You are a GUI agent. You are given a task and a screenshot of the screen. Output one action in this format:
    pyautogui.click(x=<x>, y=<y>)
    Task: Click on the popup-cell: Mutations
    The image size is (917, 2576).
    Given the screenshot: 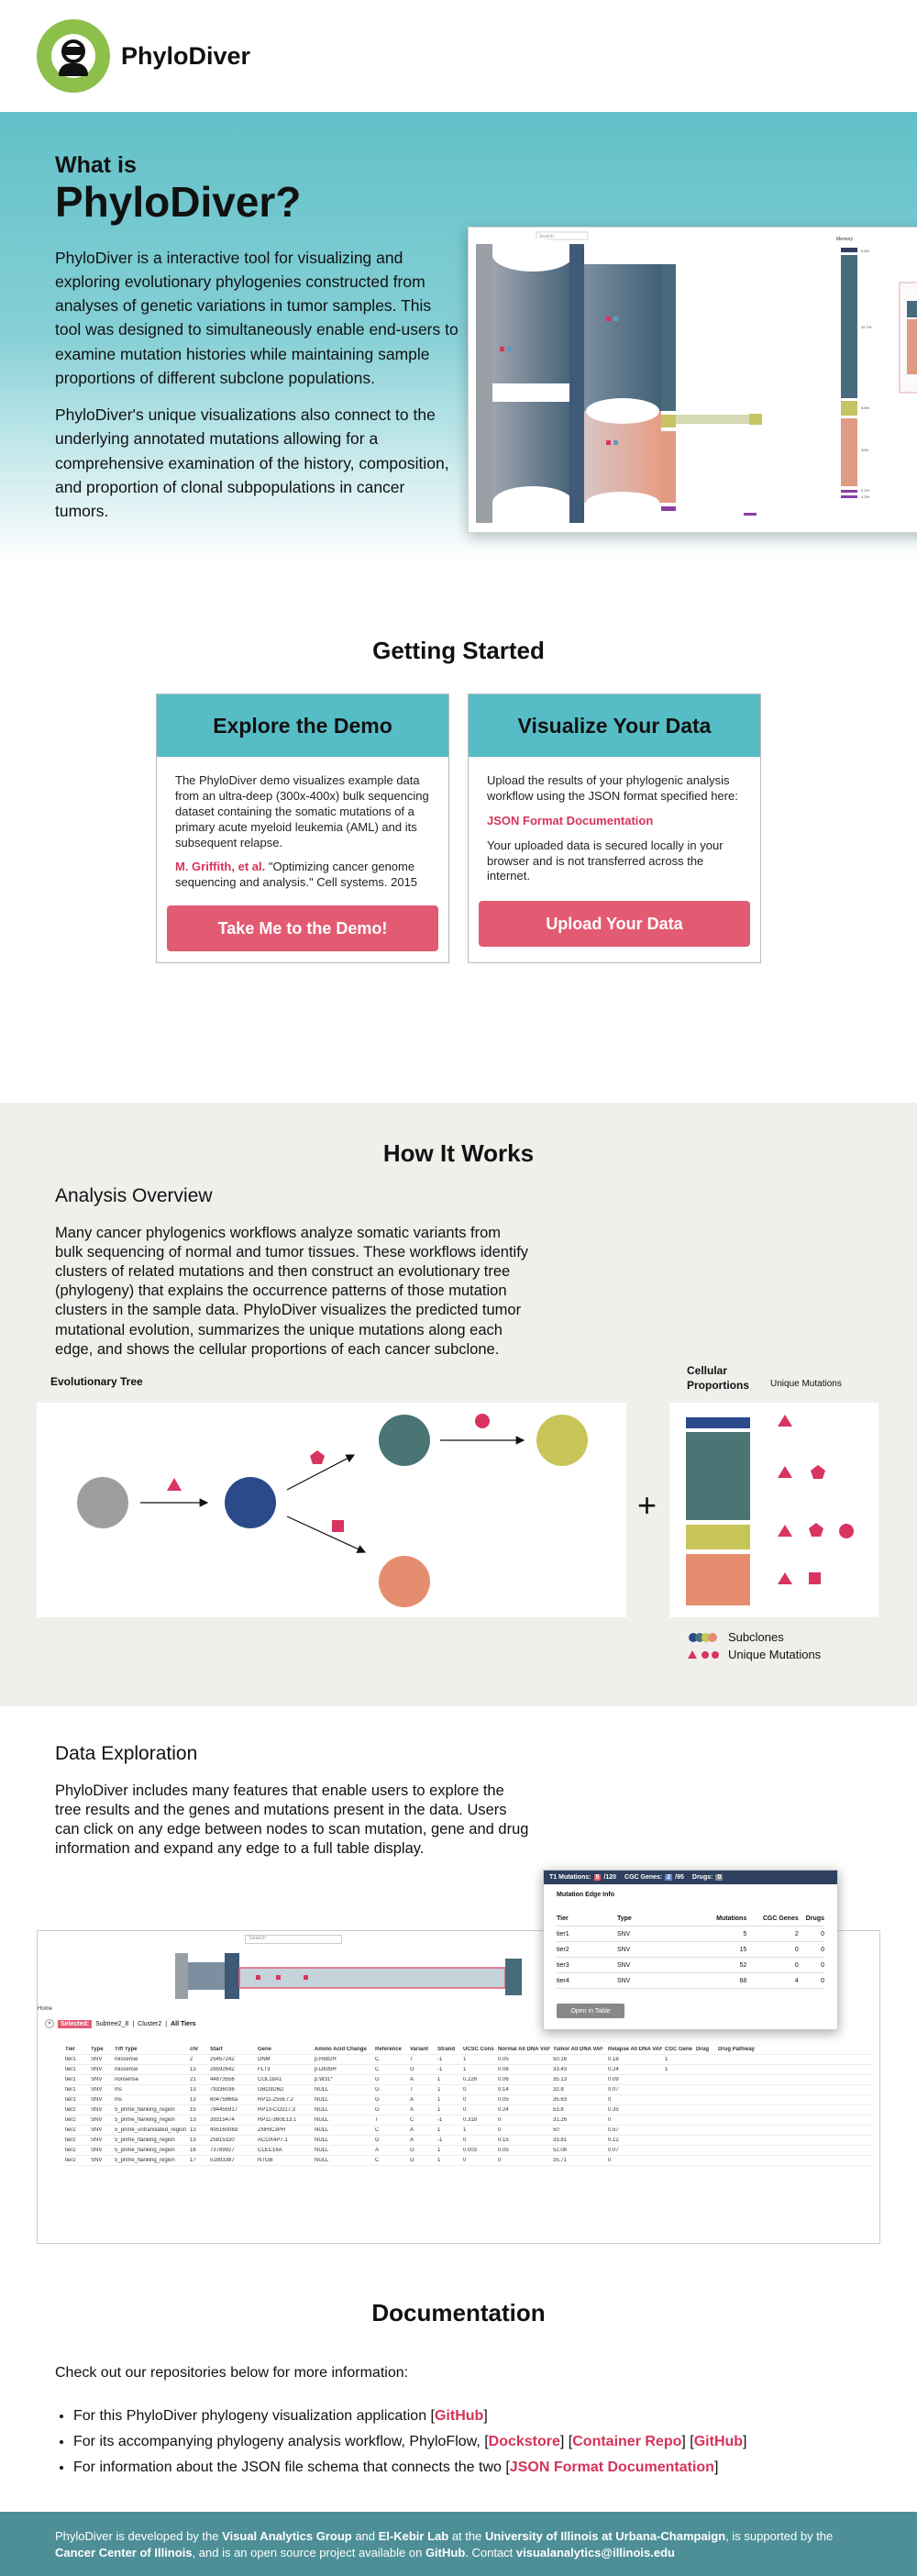 What is the action you would take?
    pyautogui.click(x=731, y=1918)
    